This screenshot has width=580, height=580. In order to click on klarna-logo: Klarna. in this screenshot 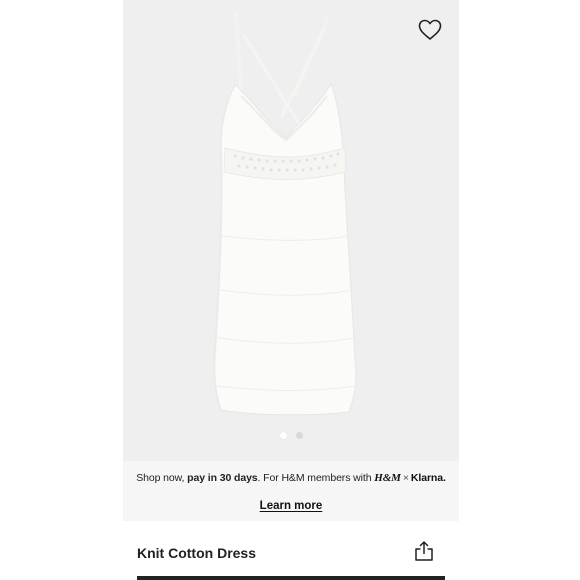, I will do `click(428, 478)`.